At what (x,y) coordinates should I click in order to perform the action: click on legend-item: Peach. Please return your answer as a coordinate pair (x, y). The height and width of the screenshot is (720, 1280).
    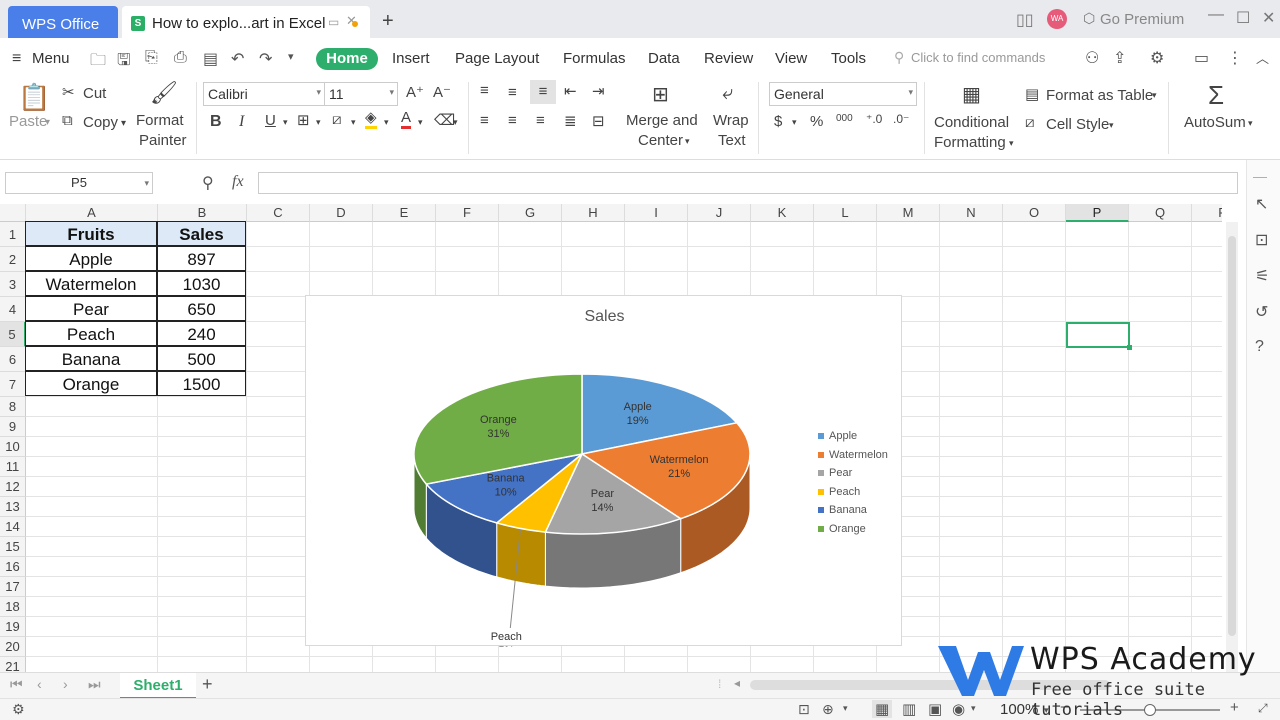
    Looking at the image, I should click on (839, 492).